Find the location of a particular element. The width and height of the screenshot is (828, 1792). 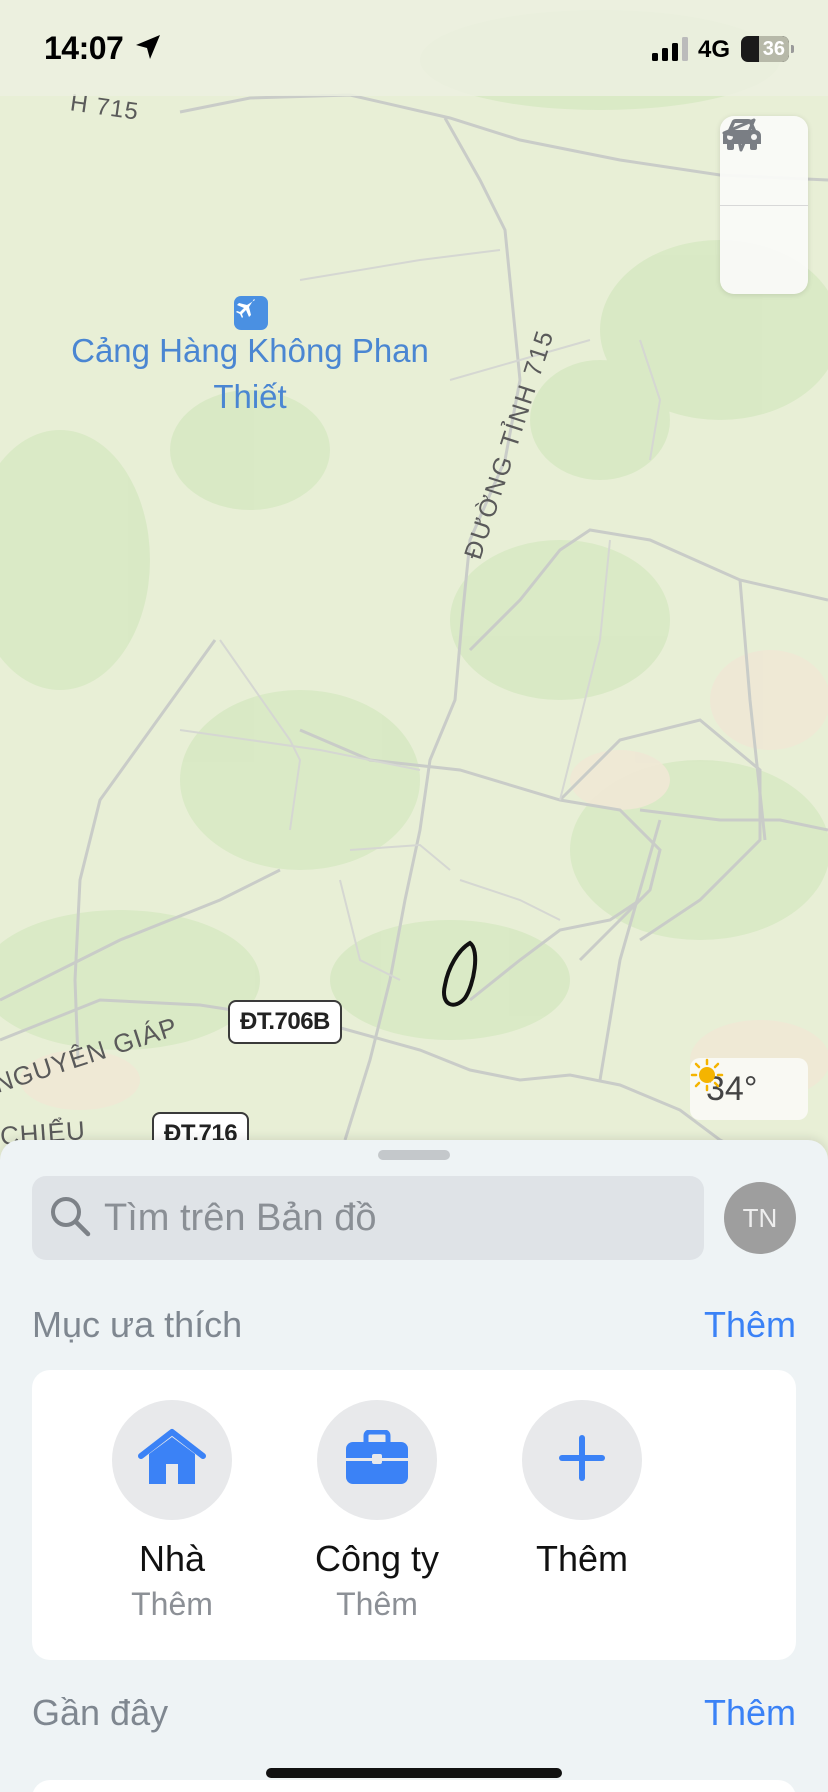

favorite-add: Thêm is located at coordinates (582, 1490).